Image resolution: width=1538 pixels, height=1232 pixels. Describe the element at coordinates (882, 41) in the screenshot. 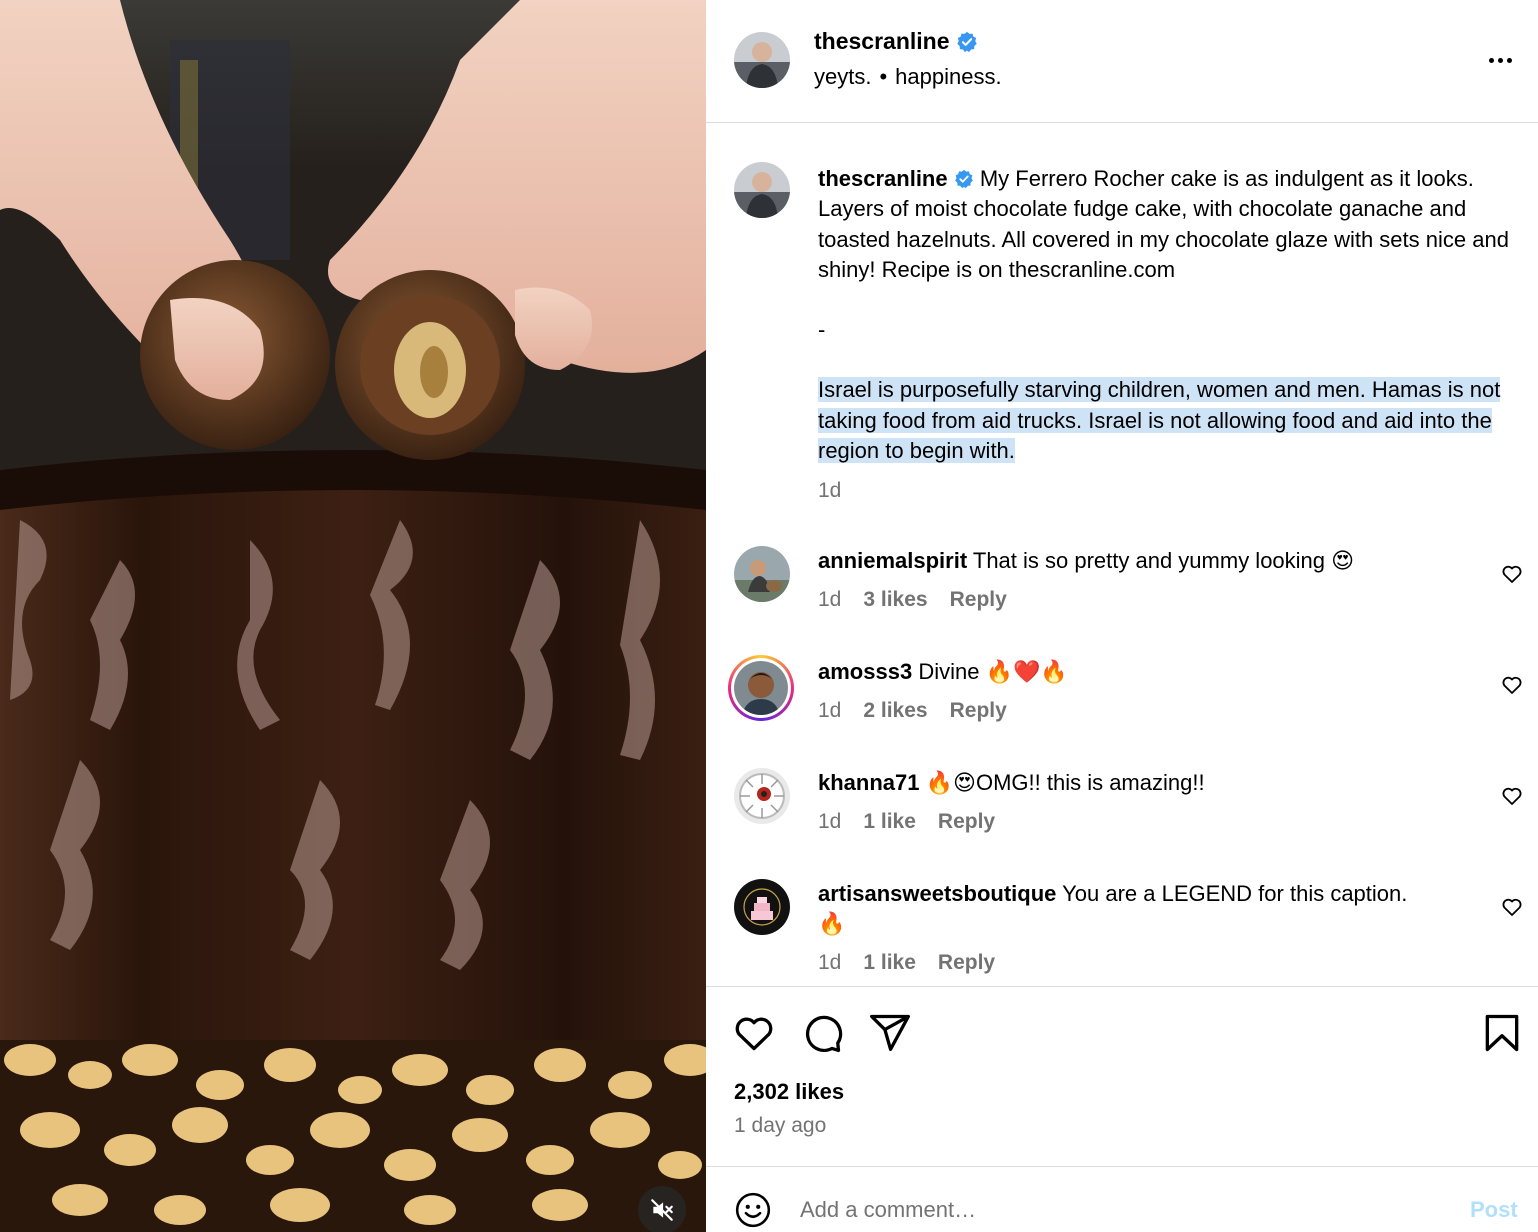

I see `author-username: thescranline` at that location.